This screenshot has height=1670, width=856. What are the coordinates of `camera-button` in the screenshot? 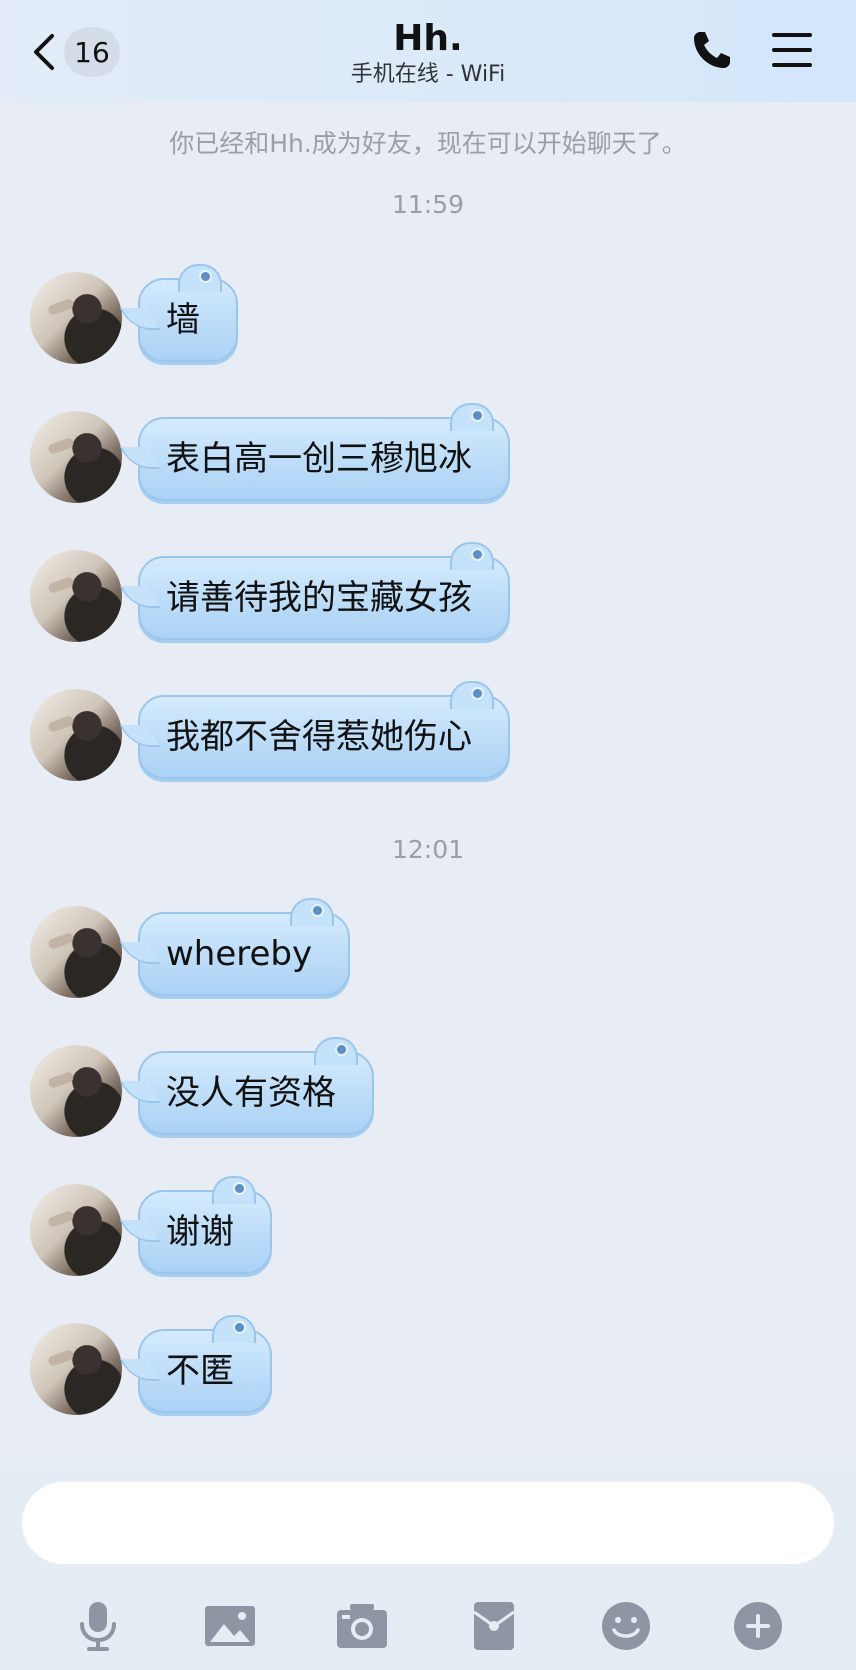 It's located at (362, 1626).